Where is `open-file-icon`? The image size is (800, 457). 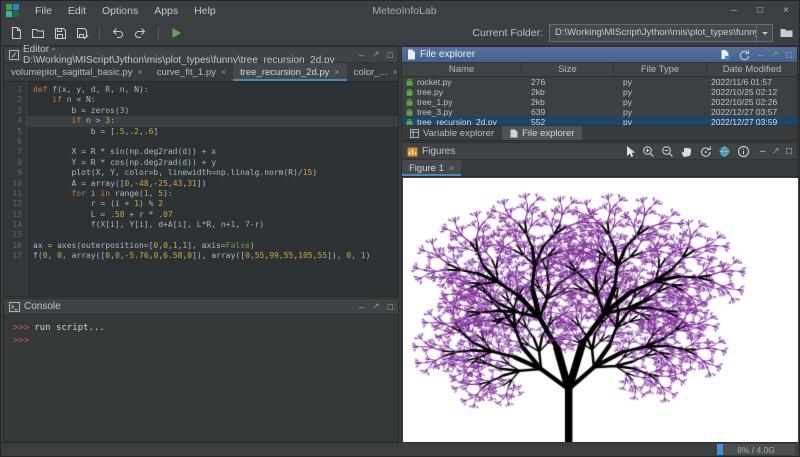 open-file-icon is located at coordinates (38, 33).